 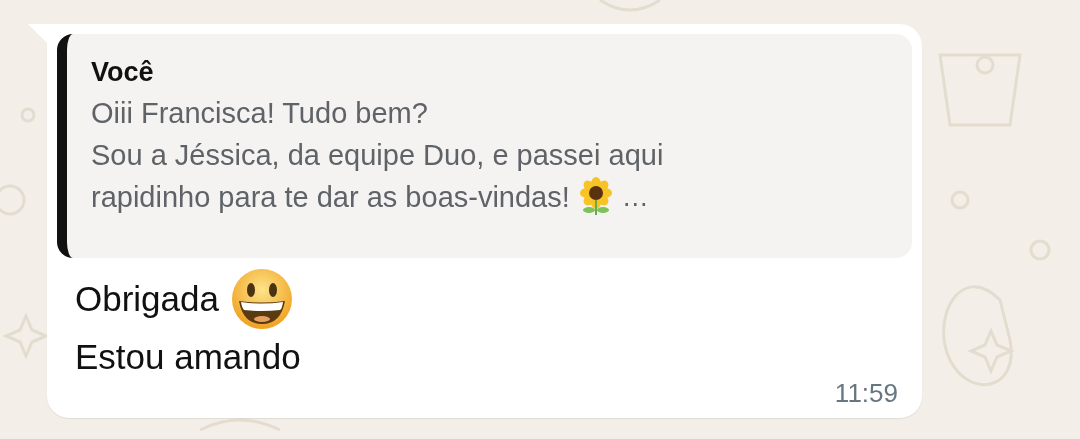 What do you see at coordinates (330, 197) in the screenshot?
I see `quote-text: rapidinho para te dar as boas-vindas!` at bounding box center [330, 197].